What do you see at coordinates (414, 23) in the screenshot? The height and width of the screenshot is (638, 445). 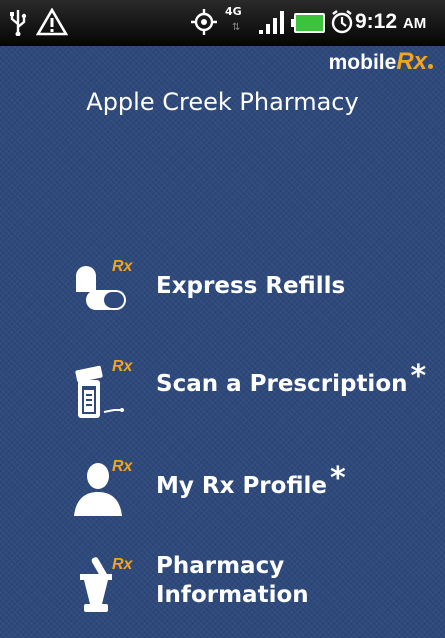 I see `ampm-text: AM` at bounding box center [414, 23].